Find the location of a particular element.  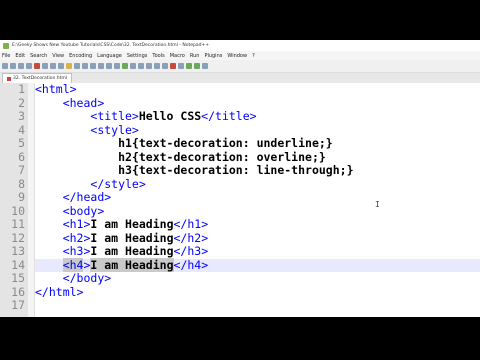

html-tag-token: <title> is located at coordinates (114, 116).